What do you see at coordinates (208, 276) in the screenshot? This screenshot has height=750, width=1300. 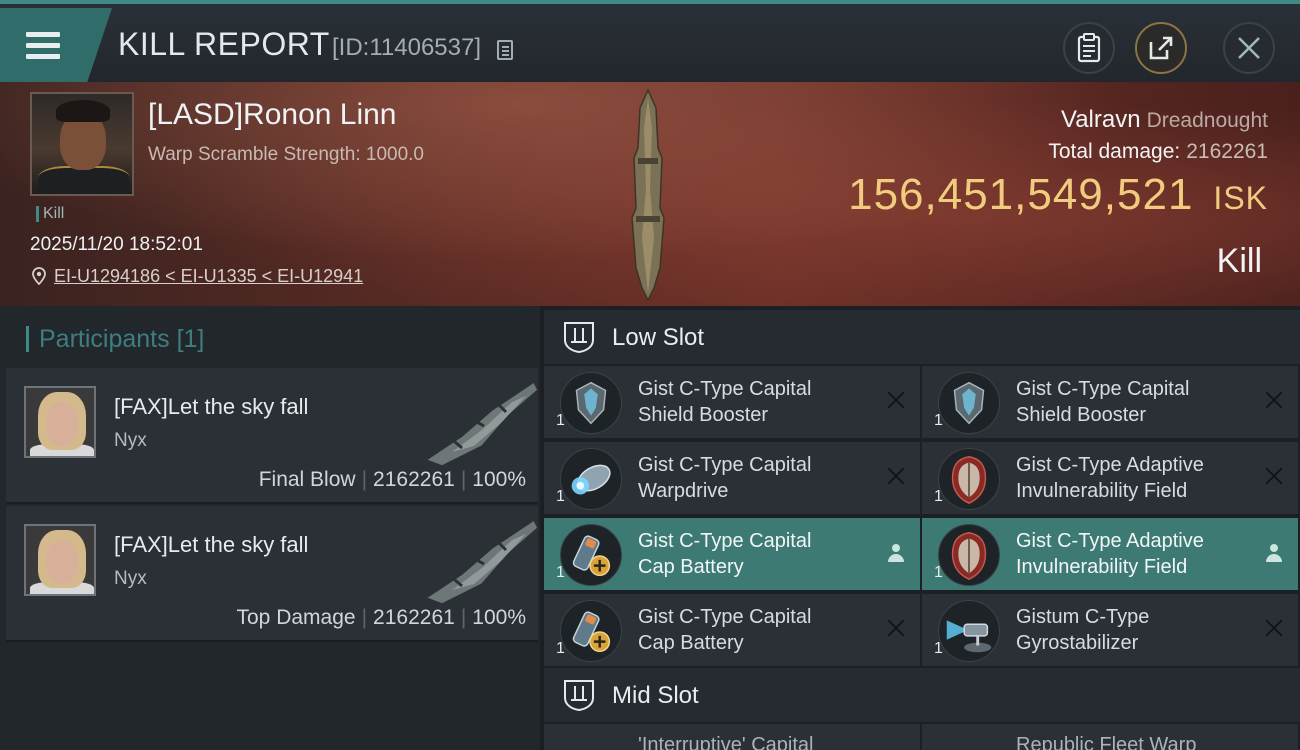 I see `location-link: EI-U1294186 < EI-U1335 < EI-U12941` at bounding box center [208, 276].